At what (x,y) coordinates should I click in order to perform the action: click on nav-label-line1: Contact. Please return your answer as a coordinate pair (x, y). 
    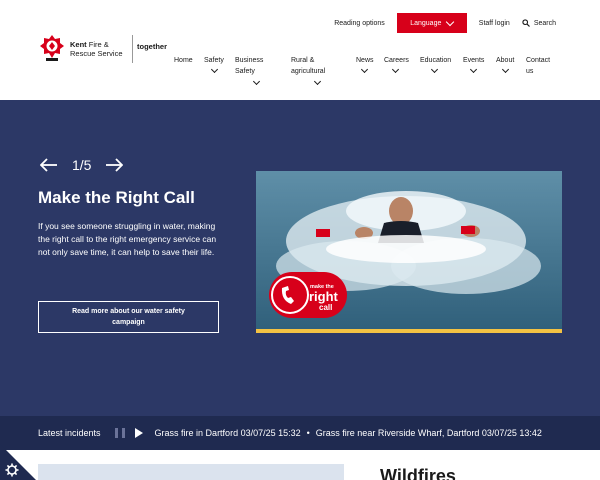
    Looking at the image, I should click on (538, 60).